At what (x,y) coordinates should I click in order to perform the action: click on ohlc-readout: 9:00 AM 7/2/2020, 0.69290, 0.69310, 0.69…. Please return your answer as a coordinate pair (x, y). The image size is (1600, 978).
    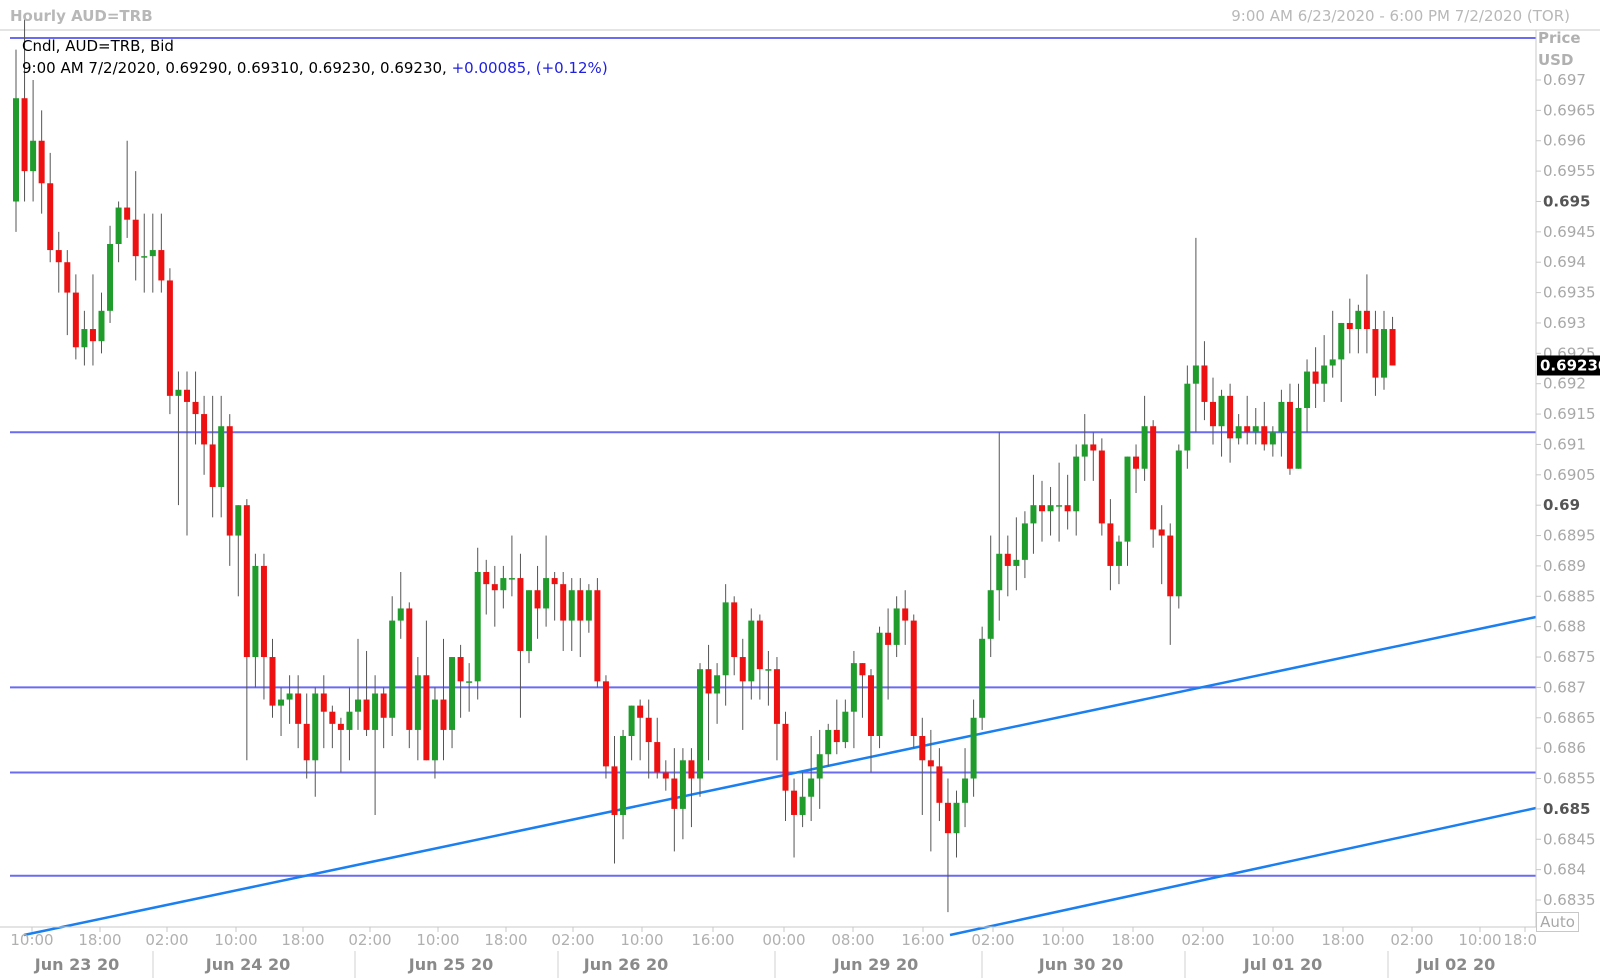
    Looking at the image, I should click on (315, 68).